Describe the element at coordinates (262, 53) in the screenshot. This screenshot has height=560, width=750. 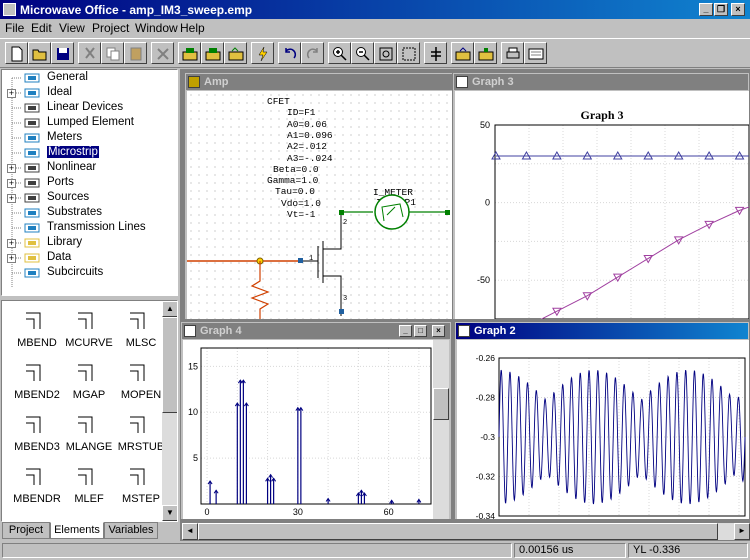
I see `analyze-button` at that location.